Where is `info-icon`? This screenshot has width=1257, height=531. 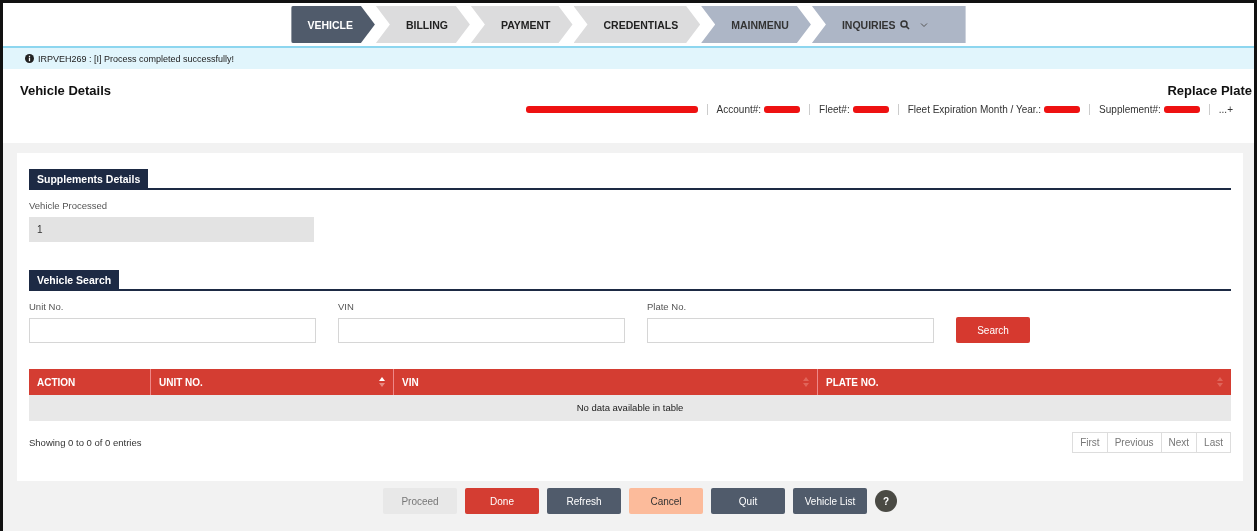 info-icon is located at coordinates (29, 58).